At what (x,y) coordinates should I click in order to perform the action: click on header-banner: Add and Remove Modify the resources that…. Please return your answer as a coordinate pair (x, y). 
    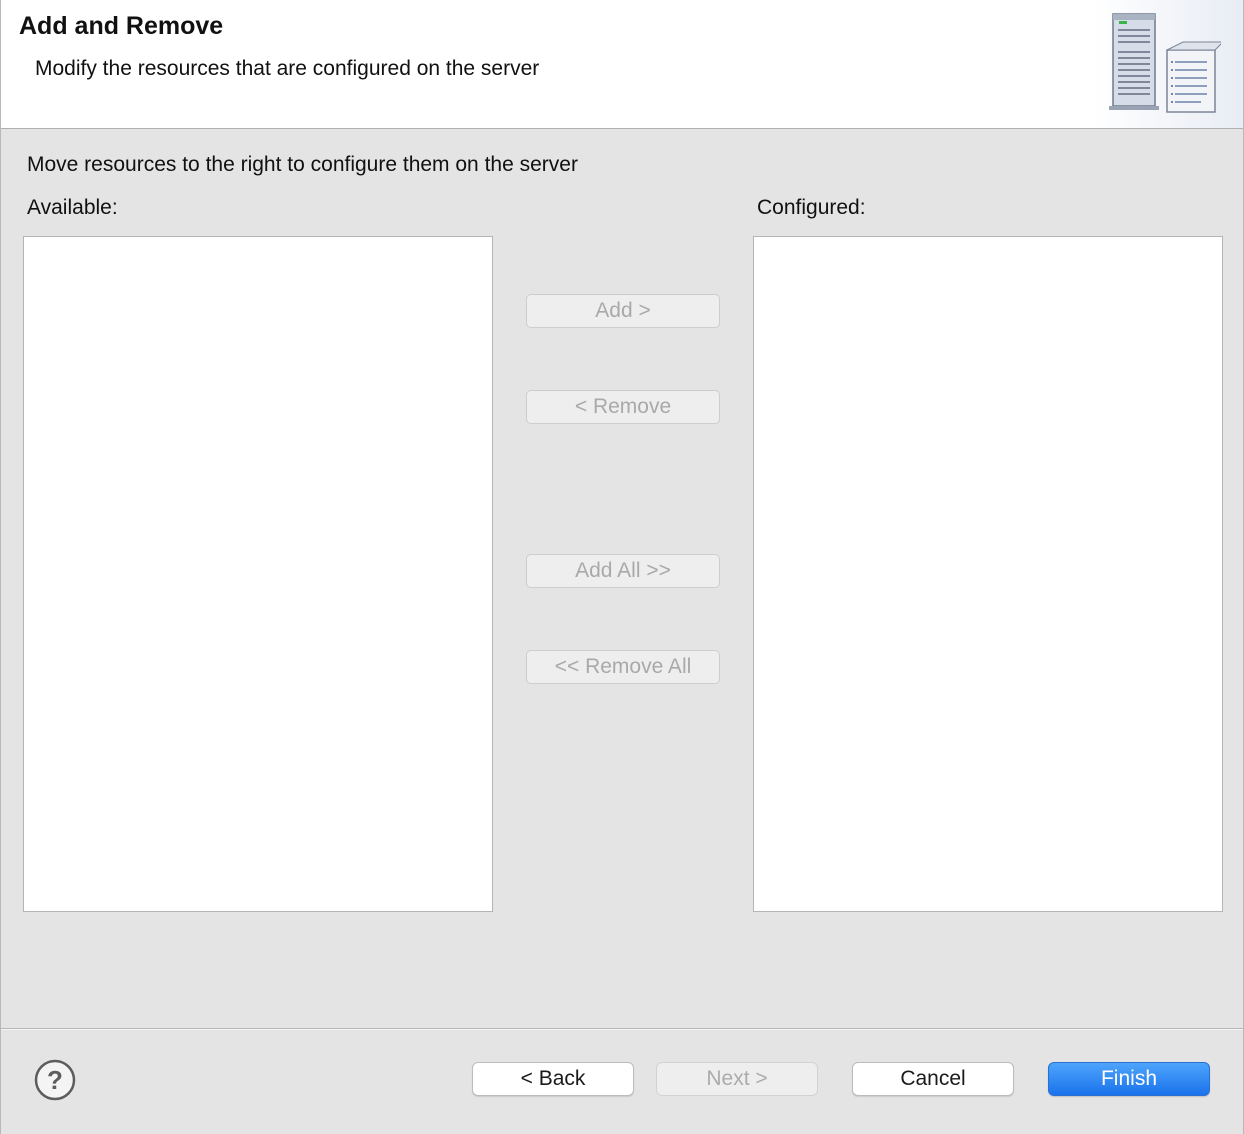
    Looking at the image, I should click on (622, 64).